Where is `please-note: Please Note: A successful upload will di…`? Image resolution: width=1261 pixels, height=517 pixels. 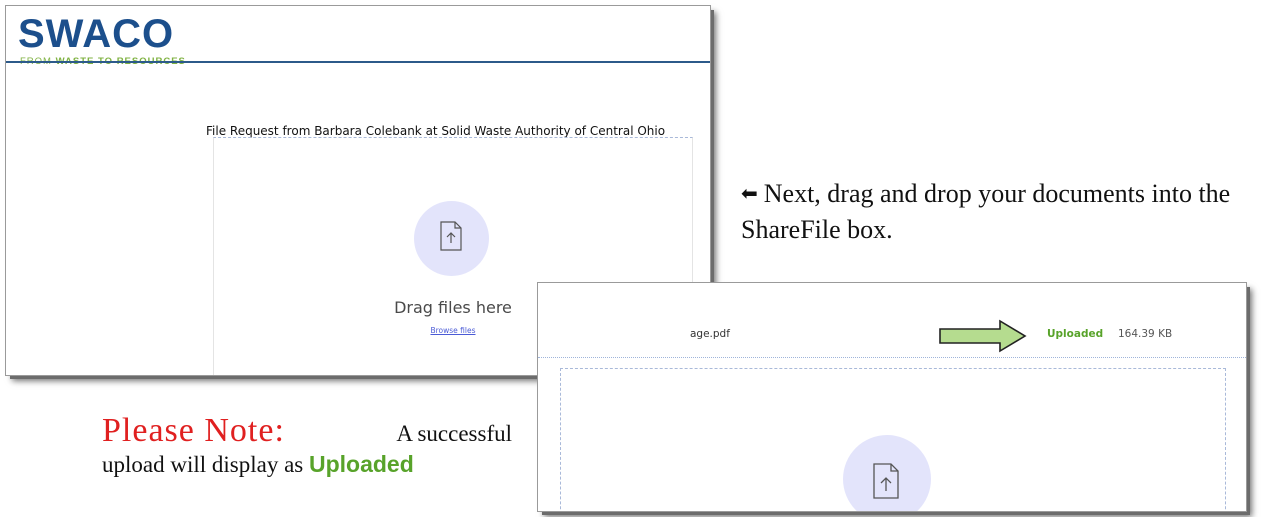
please-note: Please Note: A successful upload will di… is located at coordinates (307, 446).